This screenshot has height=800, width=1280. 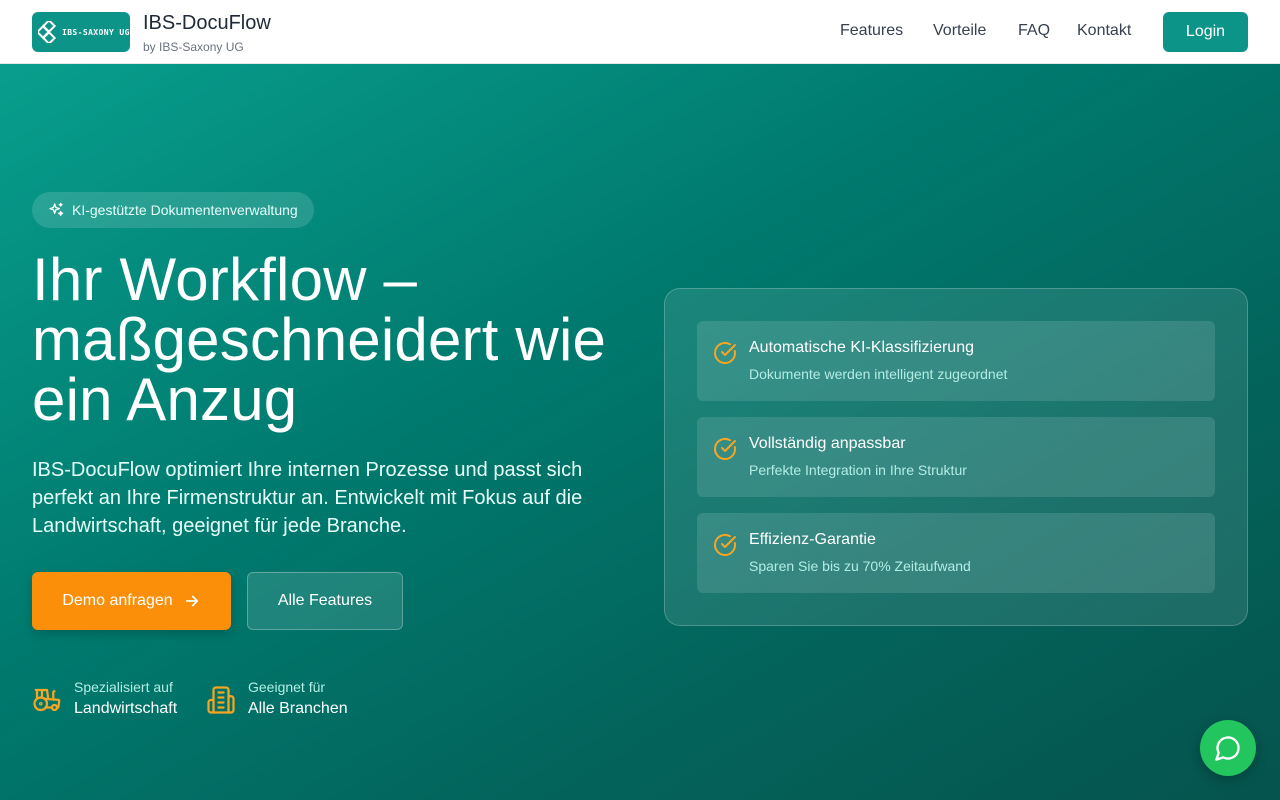 I want to click on benefit-subtitle: Sparen Sie bis zu 70% Zeitaufwand, so click(x=860, y=566).